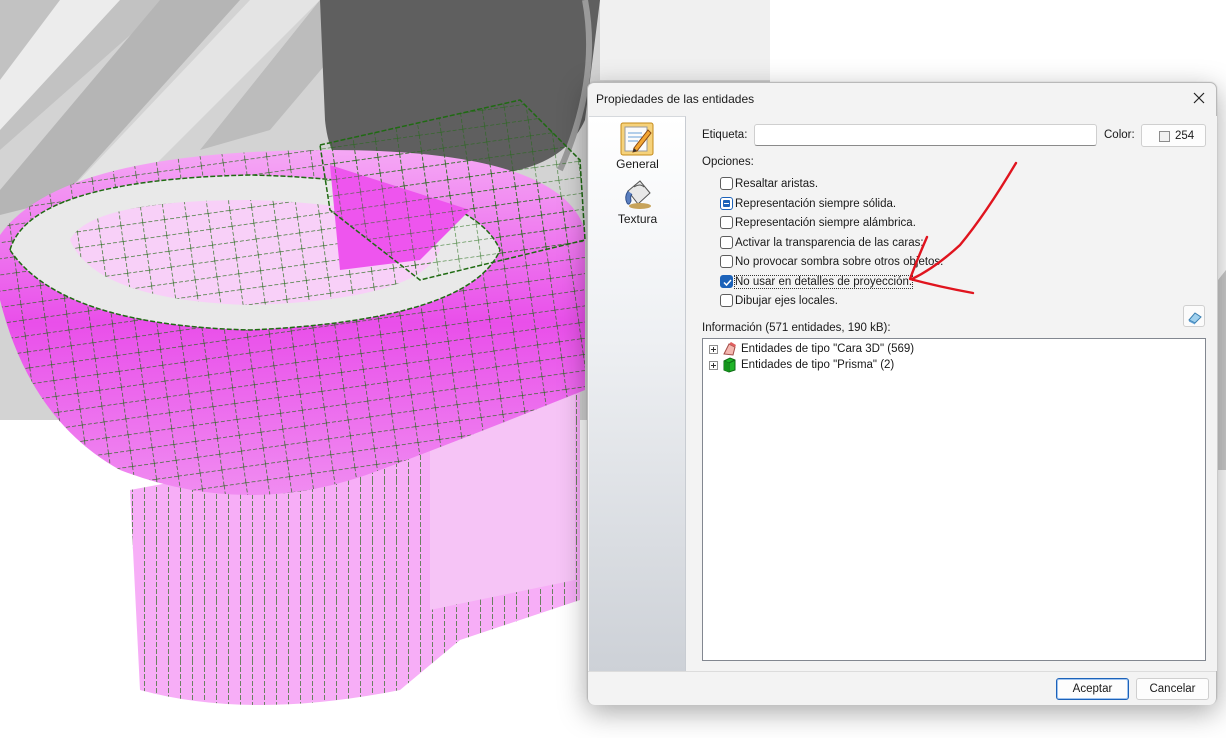 Image resolution: width=1226 pixels, height=738 pixels. I want to click on info-label: Información (571 entidades, 190 kB):, so click(796, 328).